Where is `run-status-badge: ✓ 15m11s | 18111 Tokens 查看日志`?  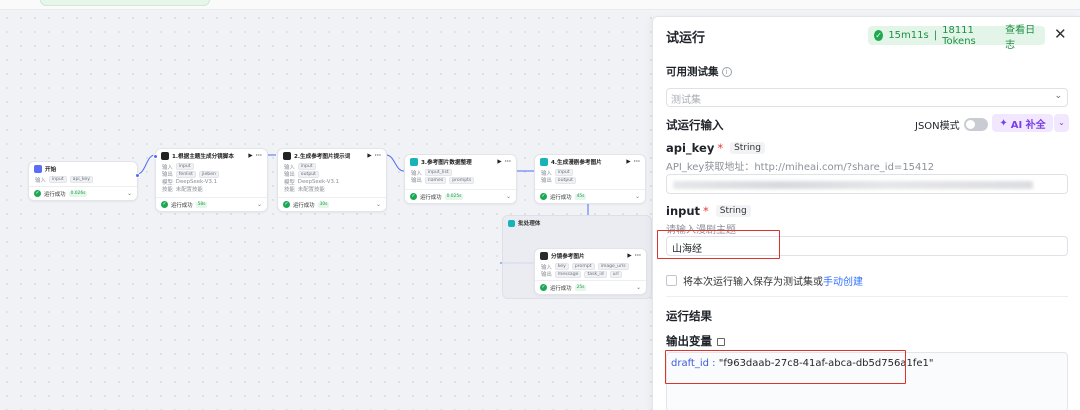 run-status-badge: ✓ 15m11s | 18111 Tokens 查看日志 is located at coordinates (956, 37).